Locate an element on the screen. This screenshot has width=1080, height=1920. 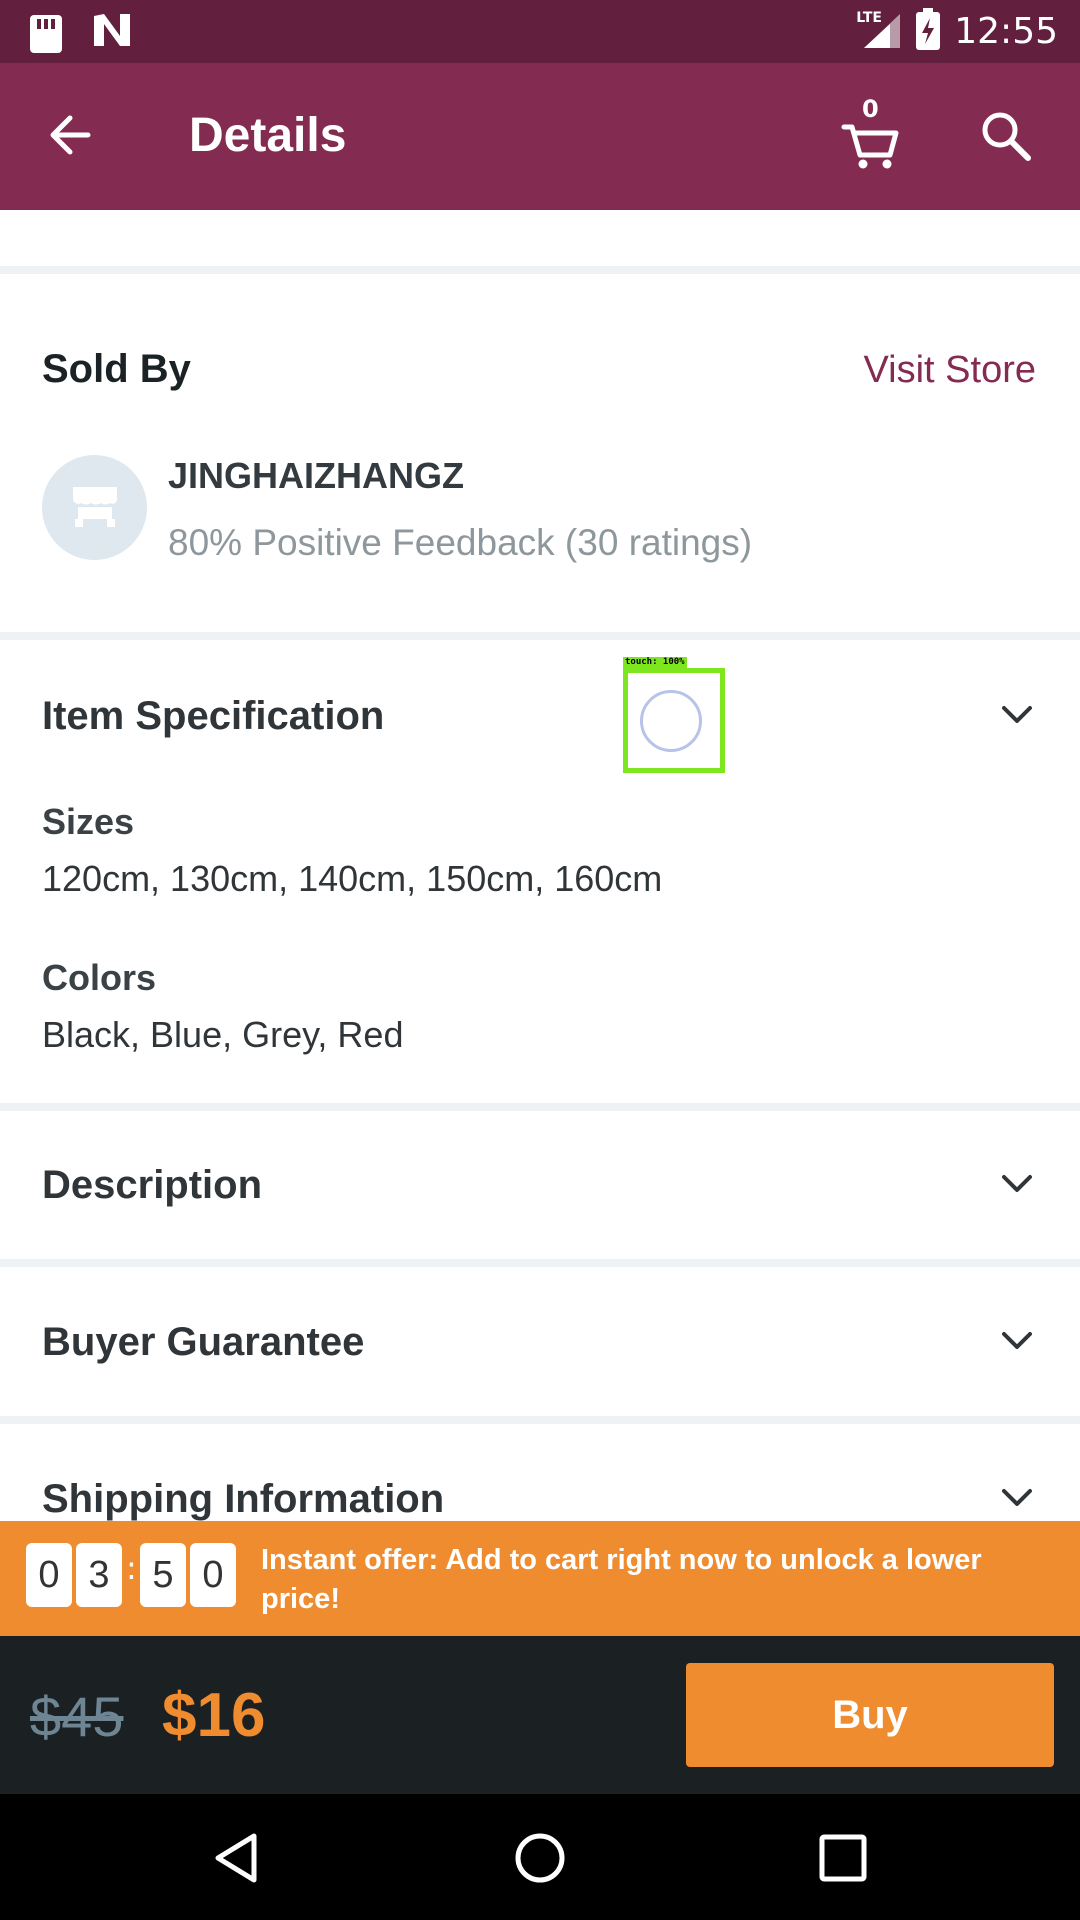
original-price: $45 is located at coordinates (77, 1716).